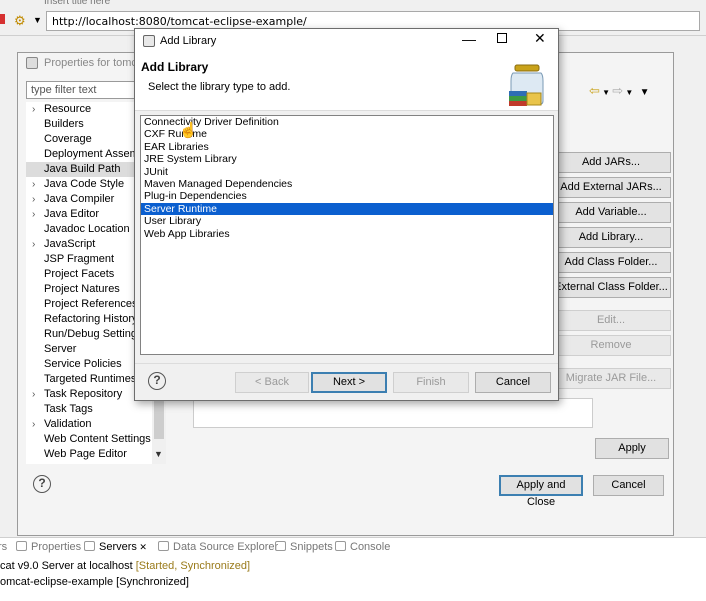 This screenshot has width=706, height=601. I want to click on maximize-icon, so click(502, 38).